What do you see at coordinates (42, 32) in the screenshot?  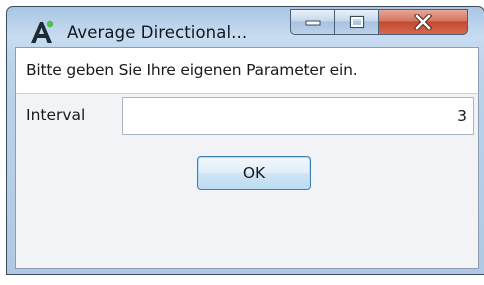 I see `app-logo-icon` at bounding box center [42, 32].